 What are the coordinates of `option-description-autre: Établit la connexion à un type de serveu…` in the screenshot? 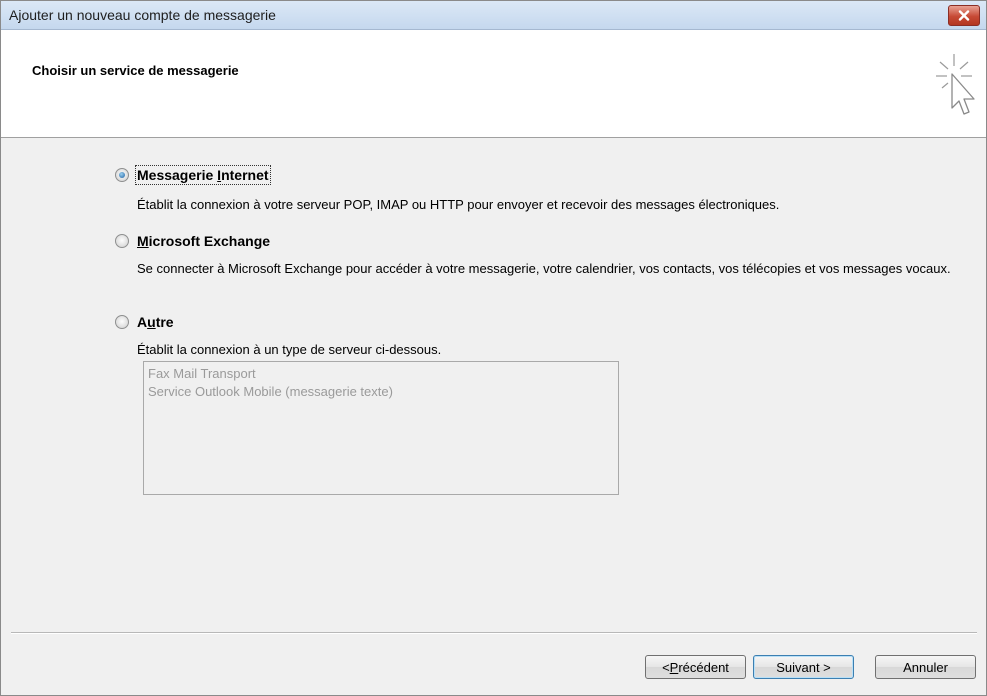 It's located at (289, 349).